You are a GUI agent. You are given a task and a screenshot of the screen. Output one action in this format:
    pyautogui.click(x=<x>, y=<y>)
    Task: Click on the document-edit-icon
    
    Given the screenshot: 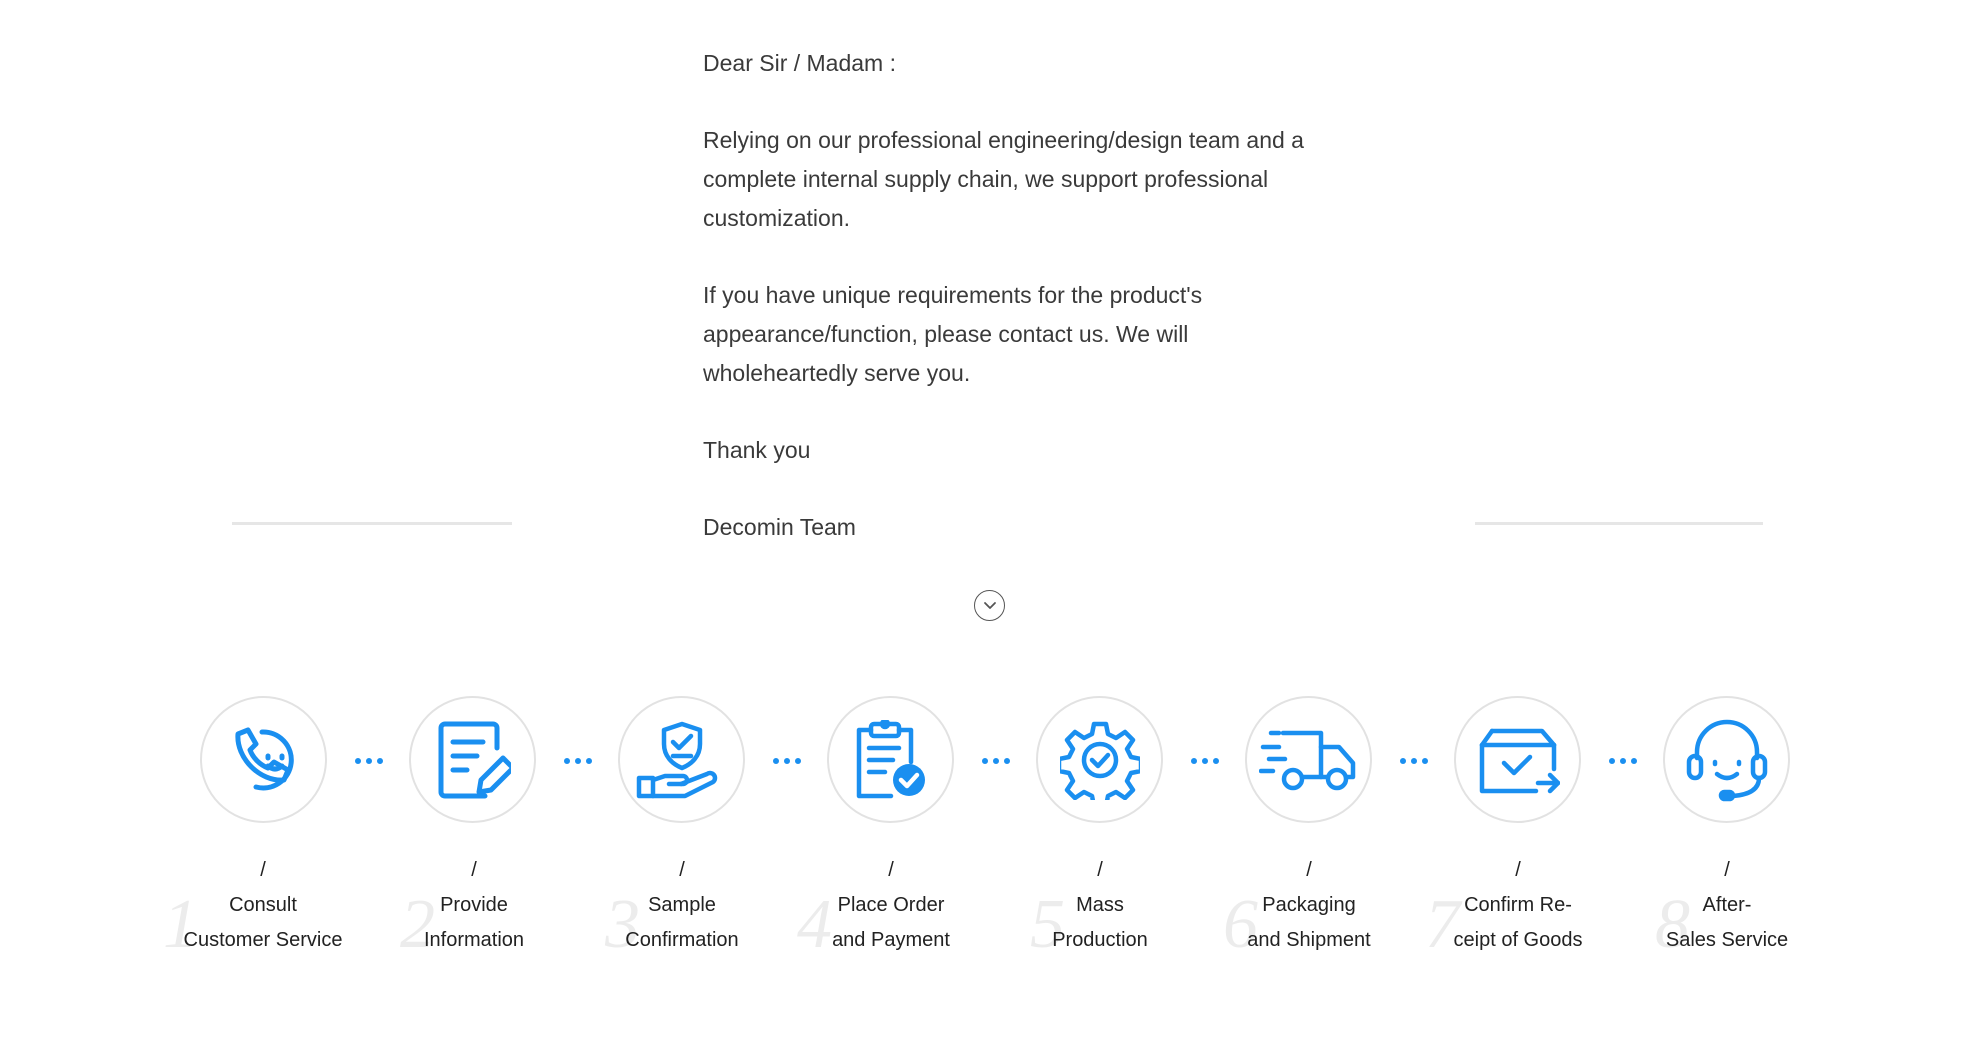 What is the action you would take?
    pyautogui.click(x=474, y=759)
    